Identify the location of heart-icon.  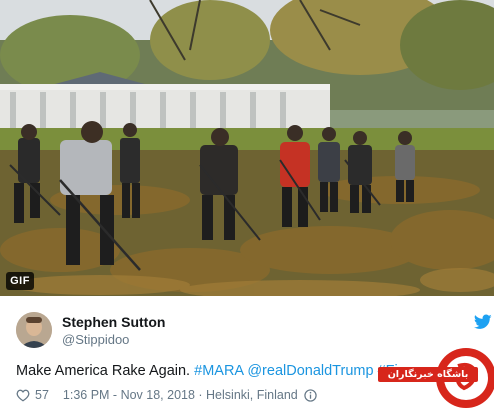
(23, 395).